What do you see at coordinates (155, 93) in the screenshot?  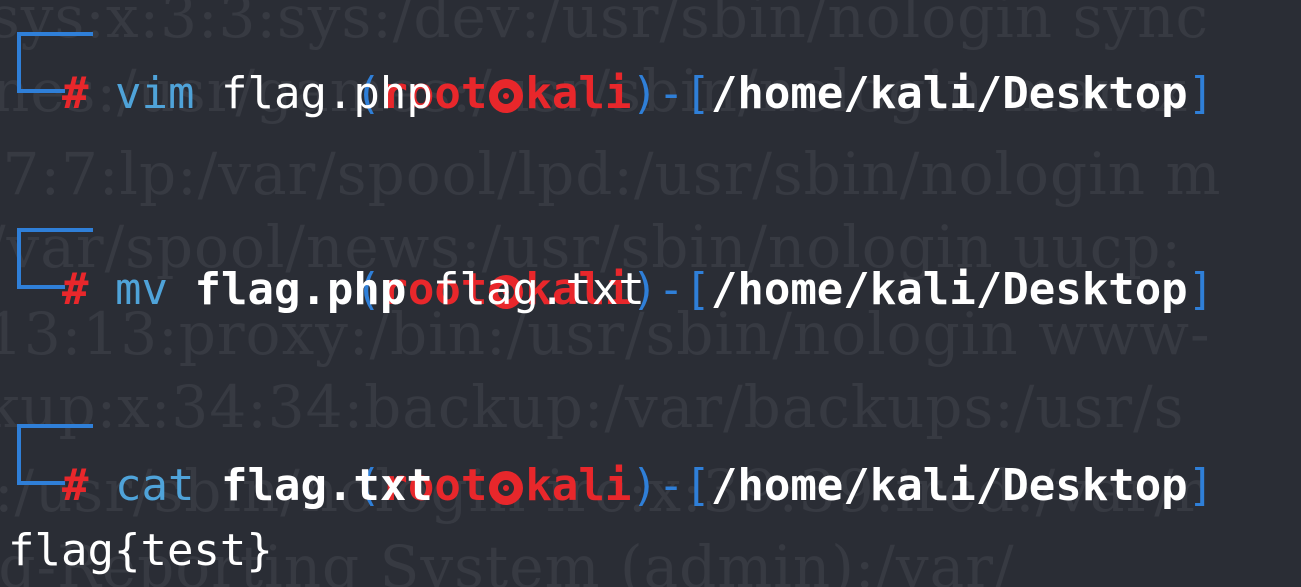 I see `command-name: vim` at bounding box center [155, 93].